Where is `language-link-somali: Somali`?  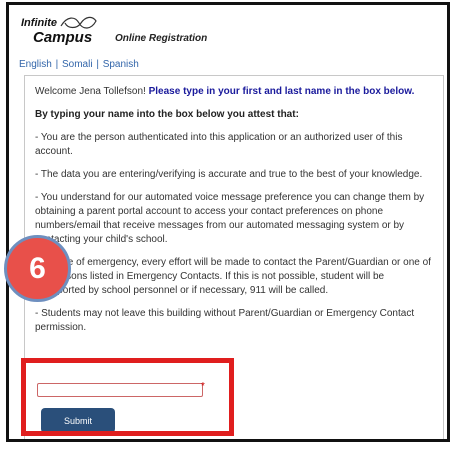 language-link-somali: Somali is located at coordinates (77, 64).